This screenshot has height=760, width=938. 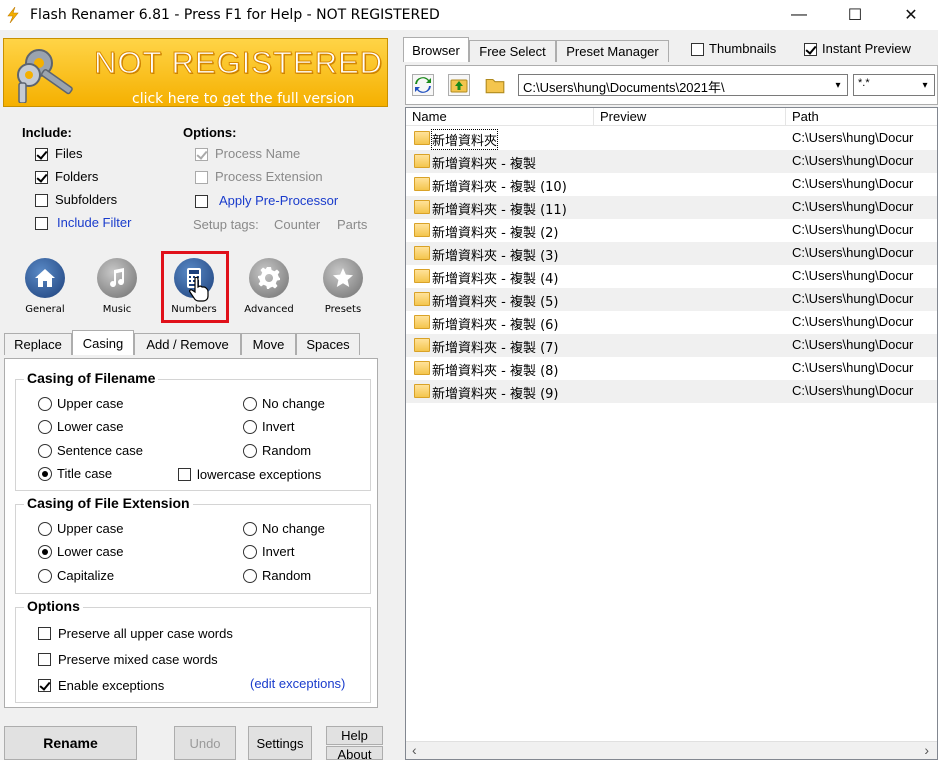 What do you see at coordinates (45, 404) in the screenshot?
I see `filename-upper-radio` at bounding box center [45, 404].